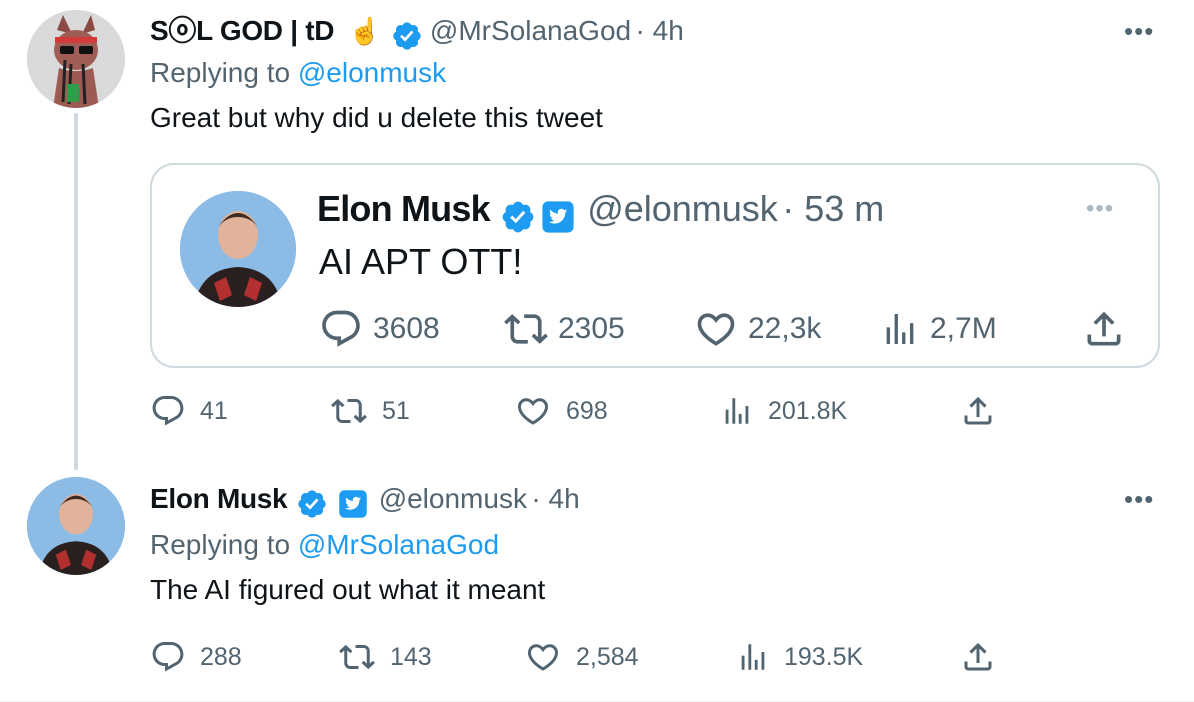 The image size is (1194, 702). What do you see at coordinates (242, 30) in the screenshot?
I see `tweet1-display-name: SⓞL GOD | tD` at bounding box center [242, 30].